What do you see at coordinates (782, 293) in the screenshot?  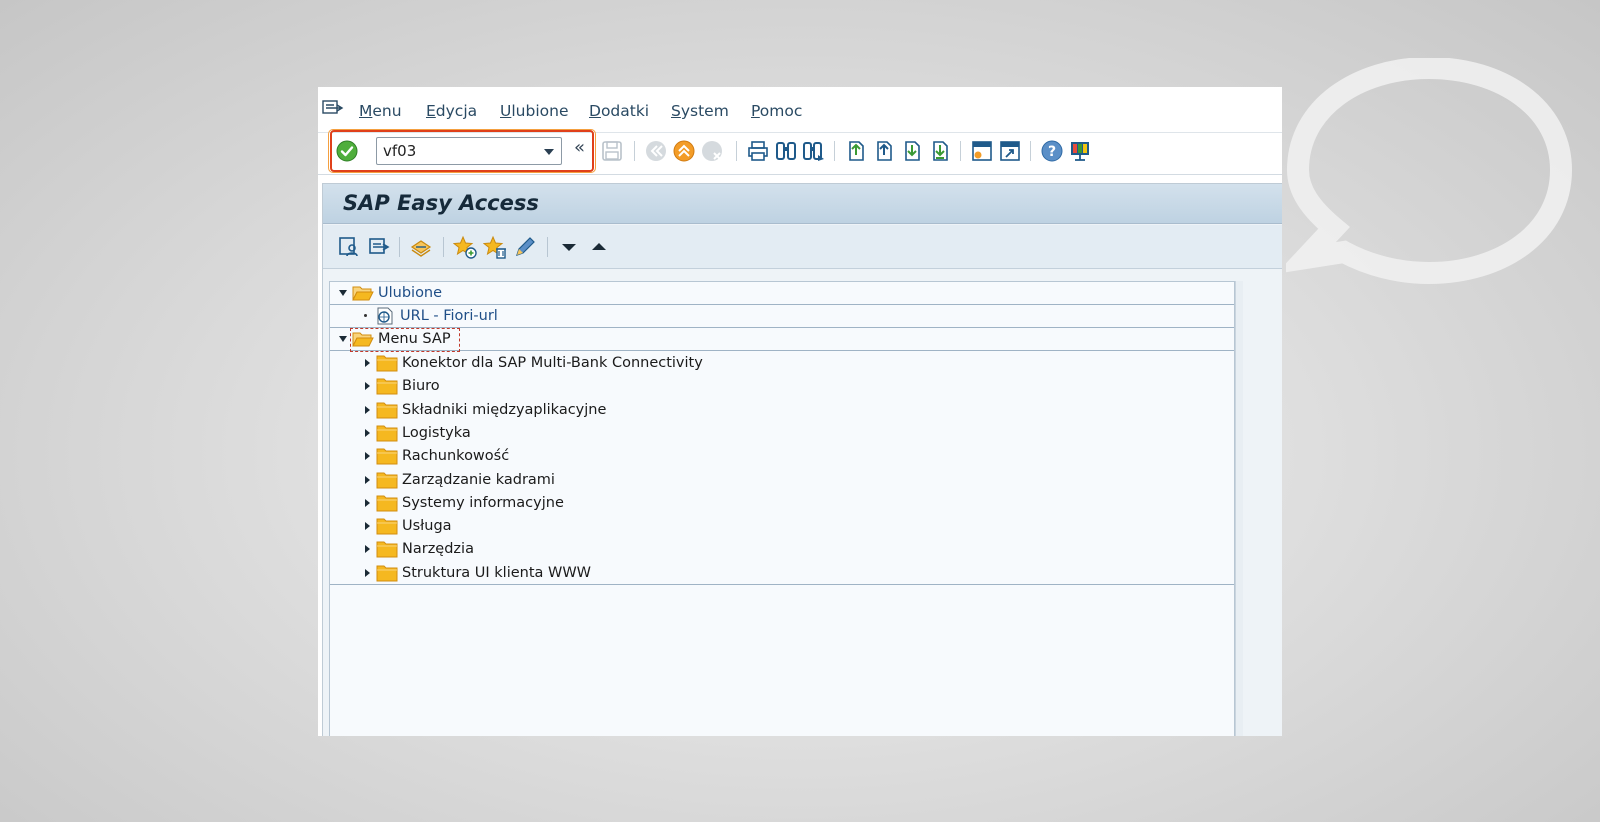 I see `tree-node-favorites: Ulubione` at bounding box center [782, 293].